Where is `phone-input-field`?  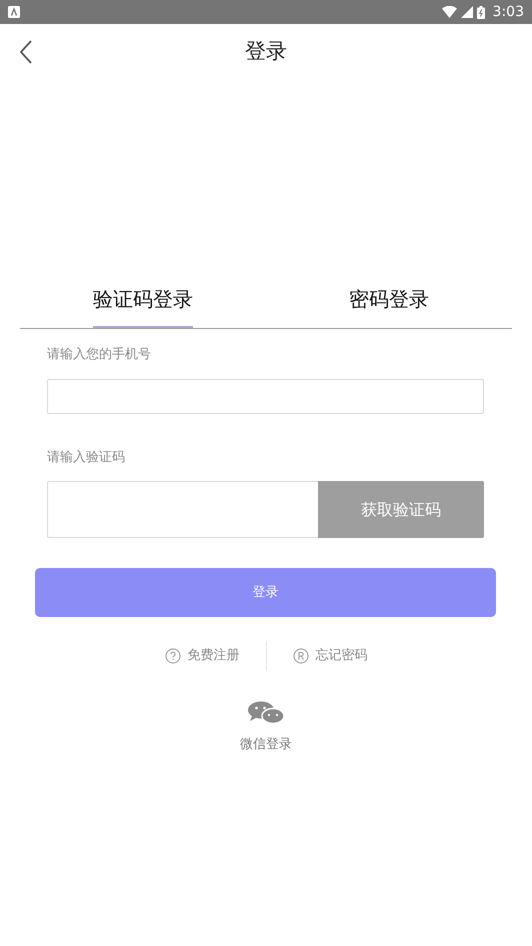
phone-input-field is located at coordinates (265, 396).